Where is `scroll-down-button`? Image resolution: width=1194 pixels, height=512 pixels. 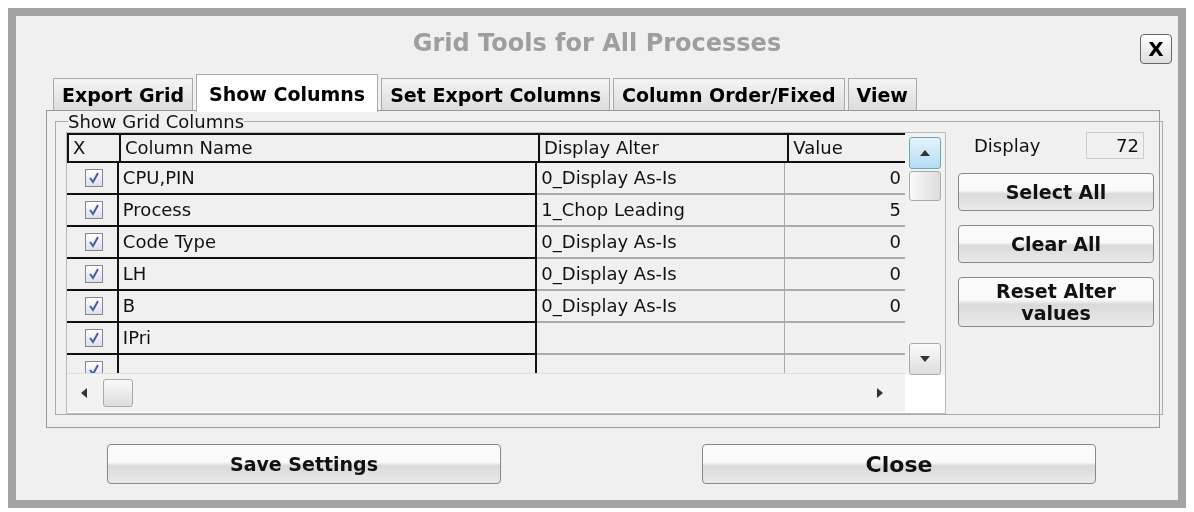
scroll-down-button is located at coordinates (925, 359).